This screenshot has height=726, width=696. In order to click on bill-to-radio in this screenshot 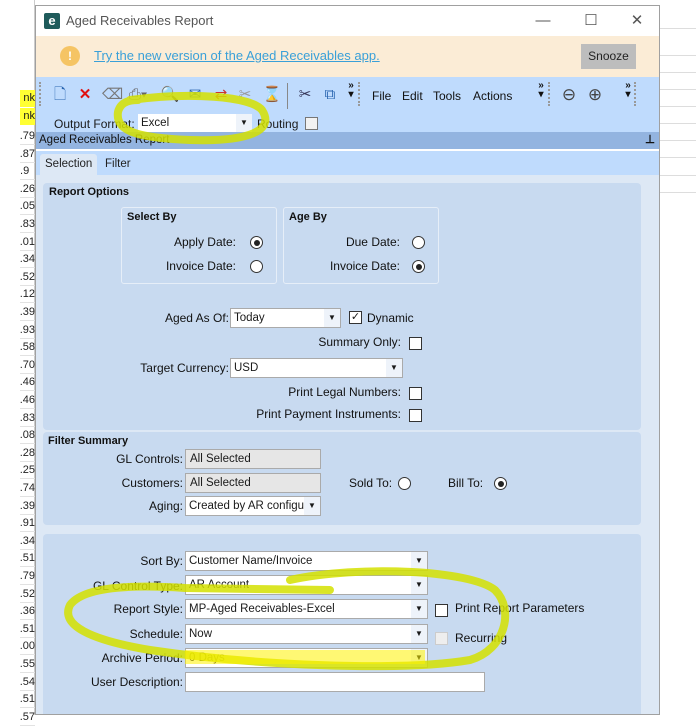, I will do `click(500, 483)`.